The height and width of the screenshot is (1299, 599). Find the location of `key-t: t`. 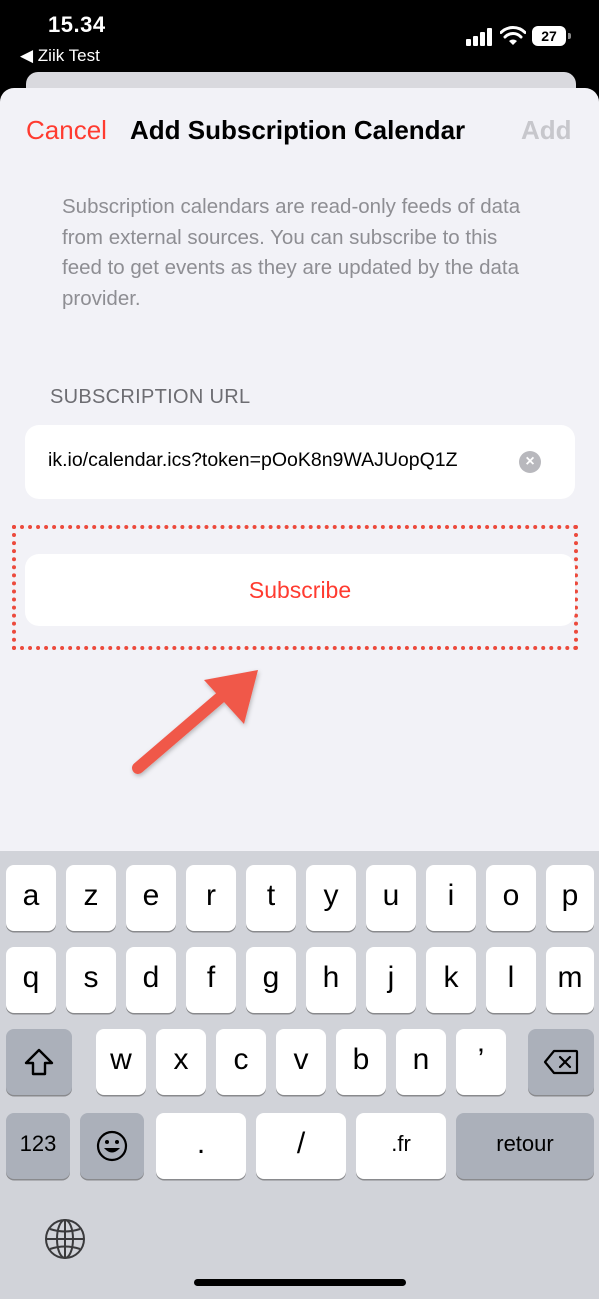

key-t: t is located at coordinates (271, 898).